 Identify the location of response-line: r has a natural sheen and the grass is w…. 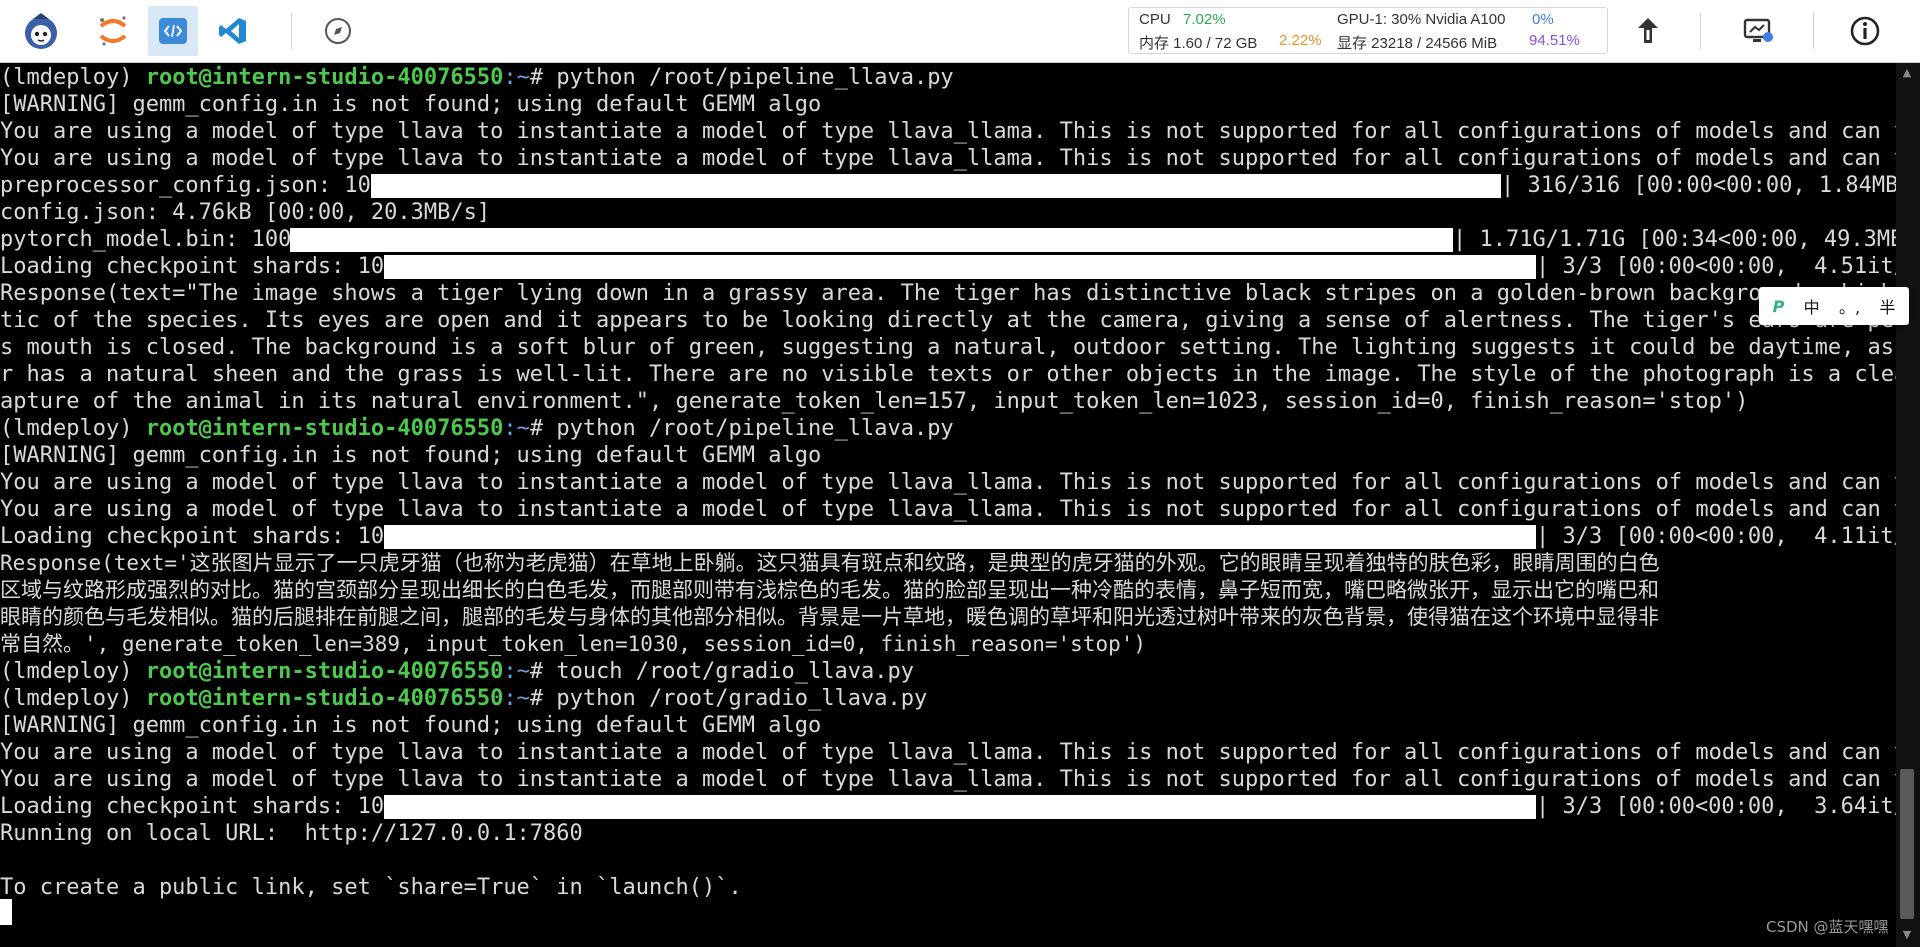
(948, 374).